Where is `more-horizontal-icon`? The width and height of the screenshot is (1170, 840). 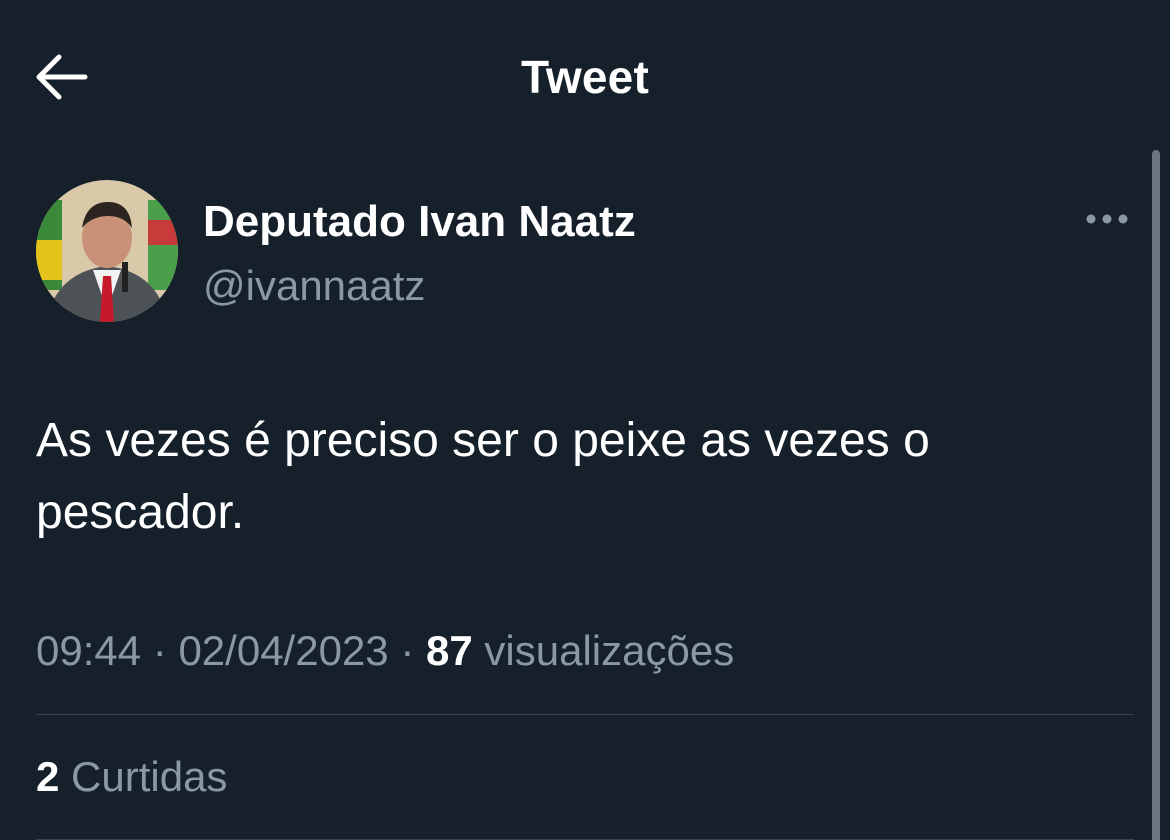
more-horizontal-icon is located at coordinates (1107, 219).